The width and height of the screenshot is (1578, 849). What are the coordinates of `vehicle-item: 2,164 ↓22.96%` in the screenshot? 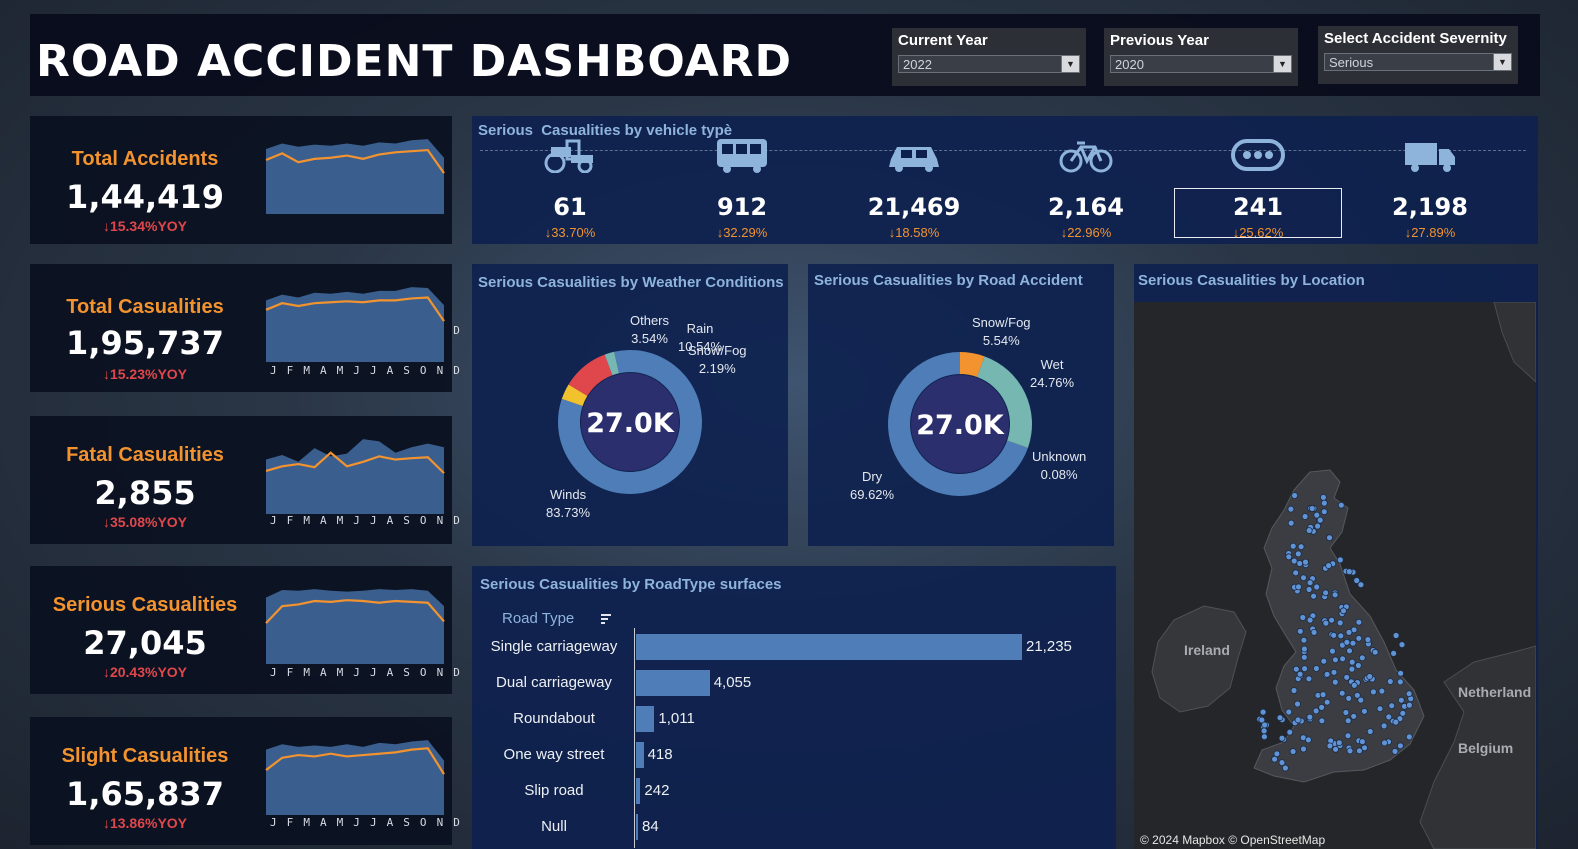 It's located at (1086, 191).